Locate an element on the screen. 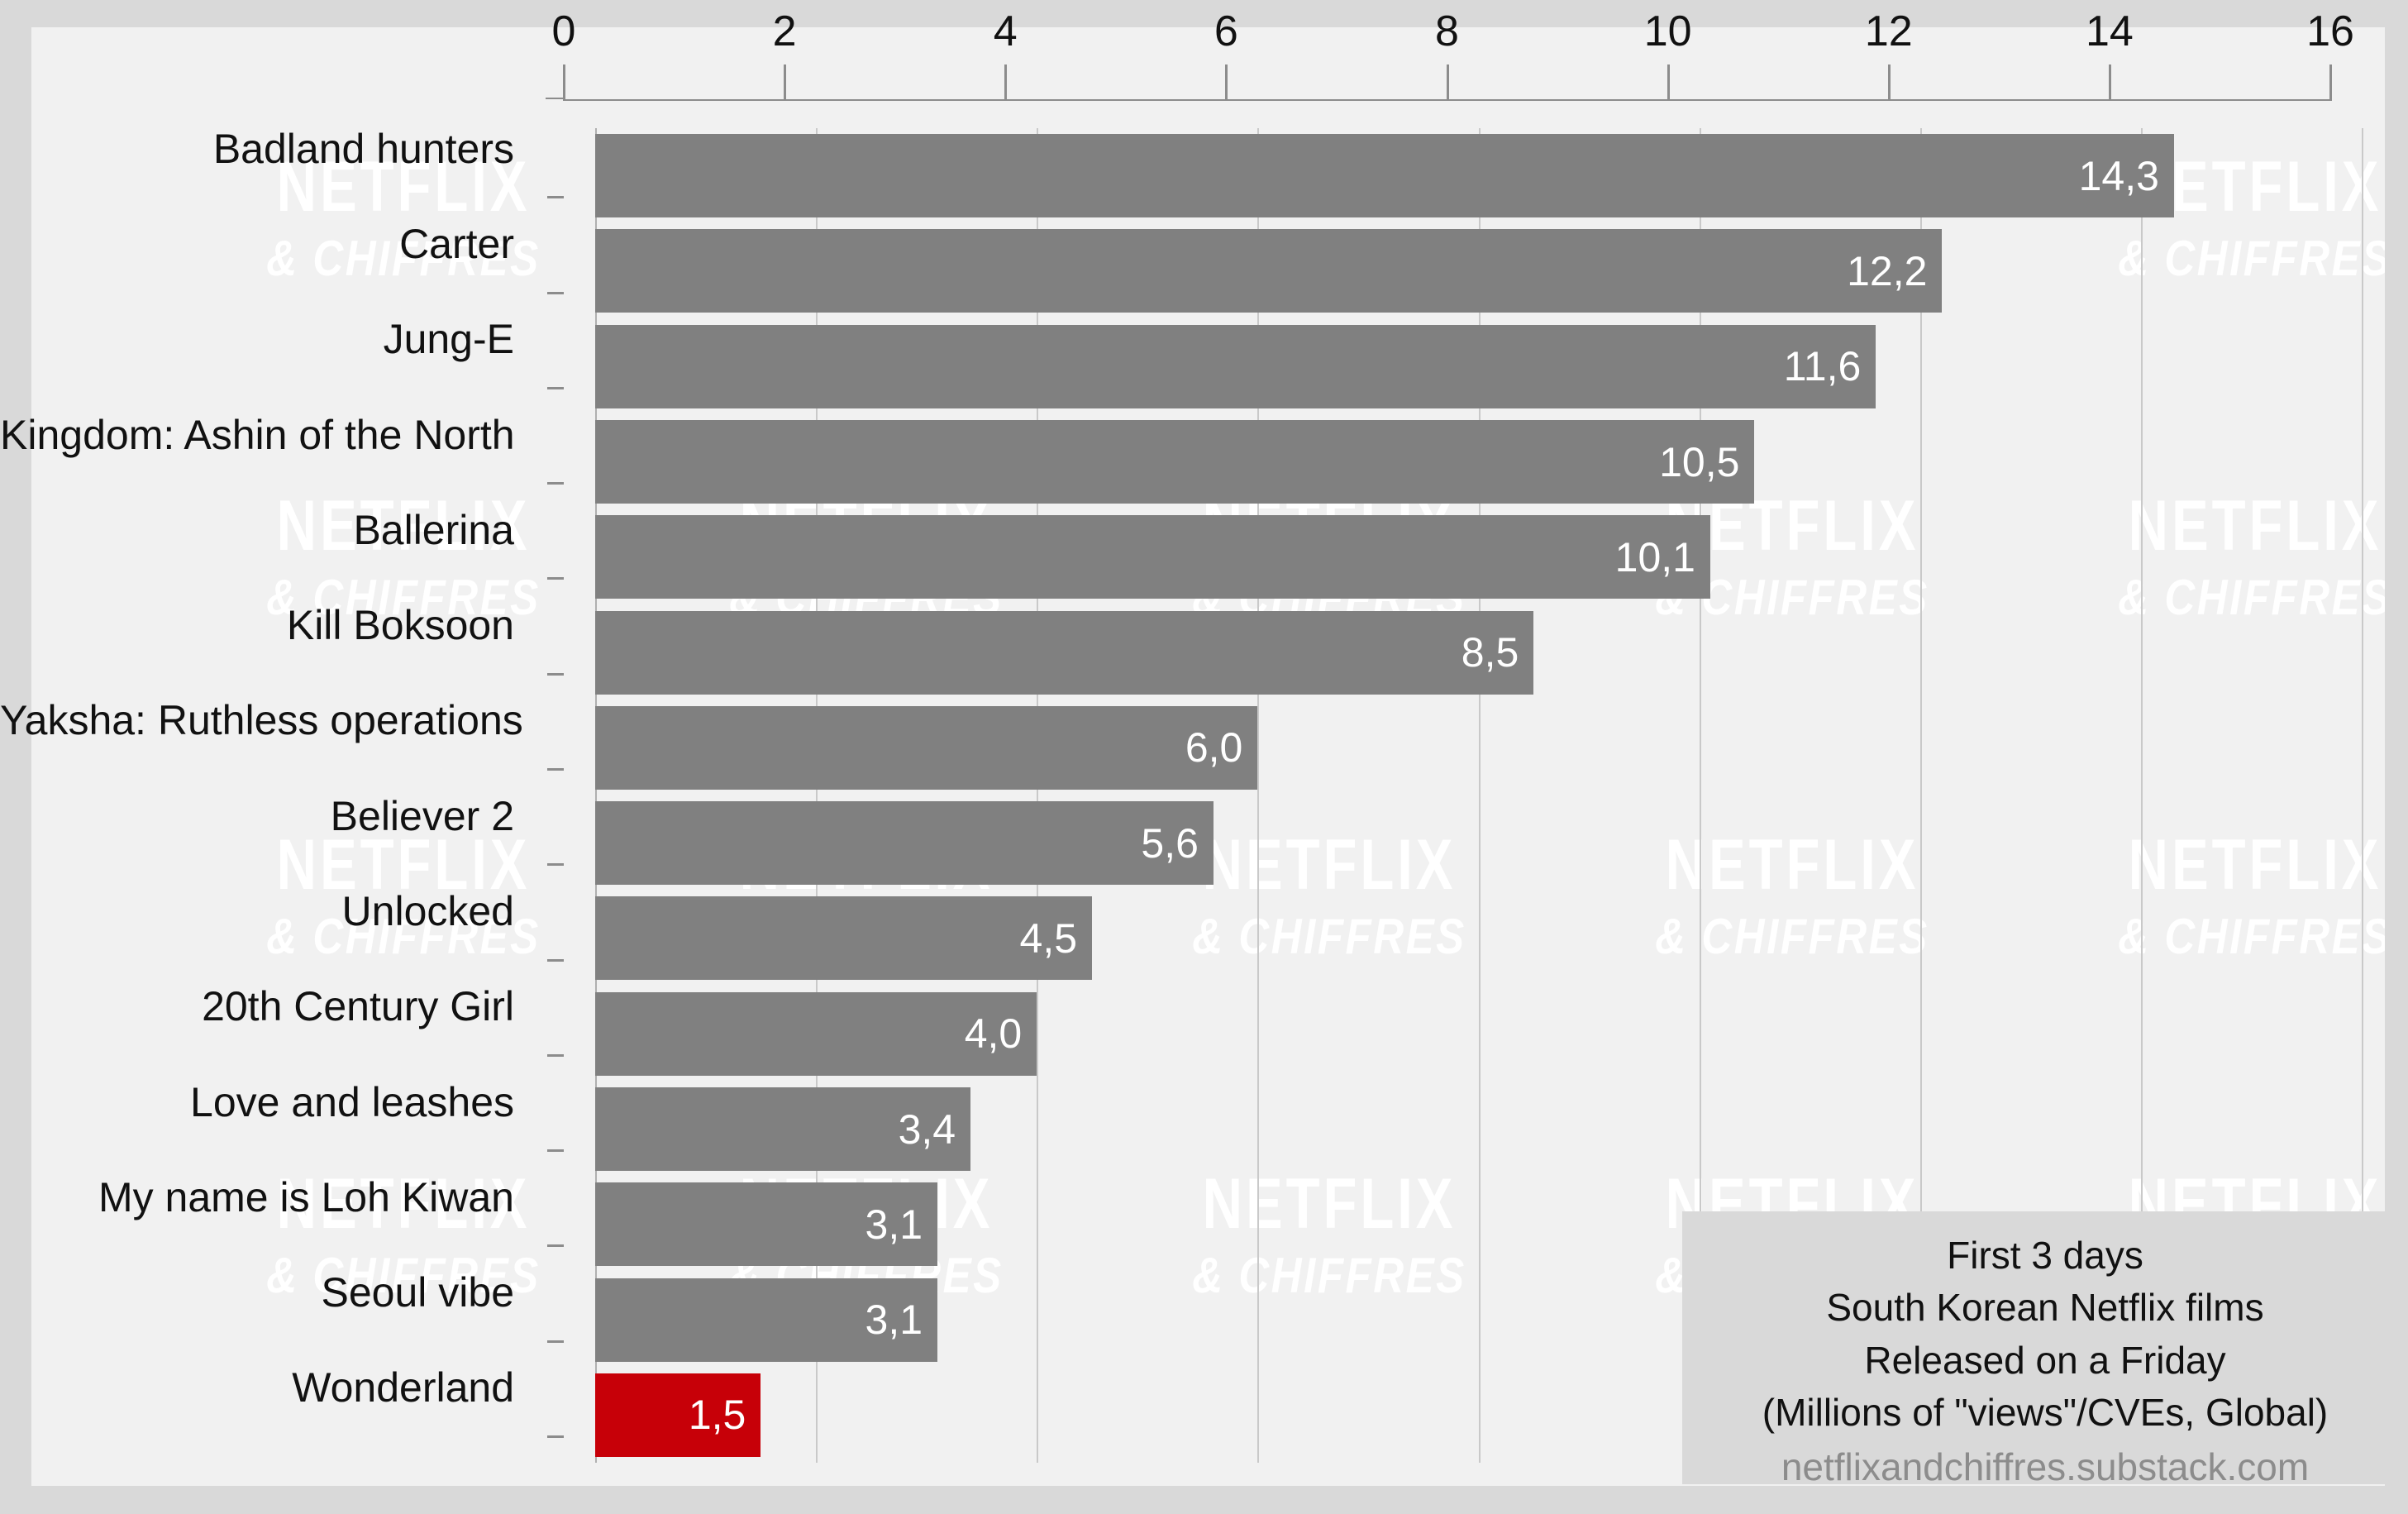 This screenshot has width=2408, height=1514. x-tick-label-16: 16 is located at coordinates (2330, 31).